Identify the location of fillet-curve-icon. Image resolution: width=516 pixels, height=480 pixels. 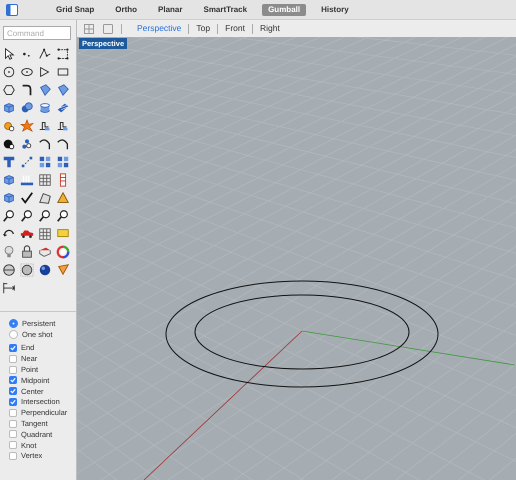
(27, 90).